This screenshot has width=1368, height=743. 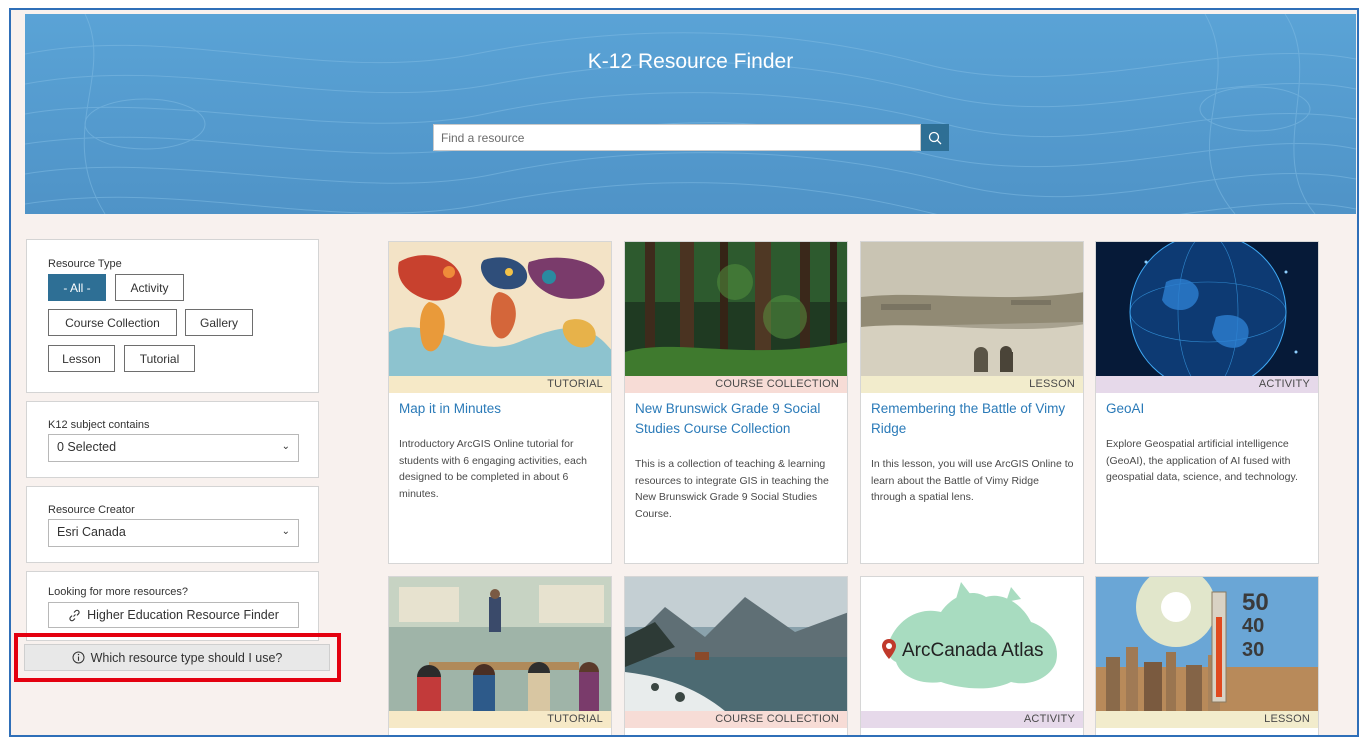 I want to click on subject-label: K12 subject contains, so click(x=99, y=425).